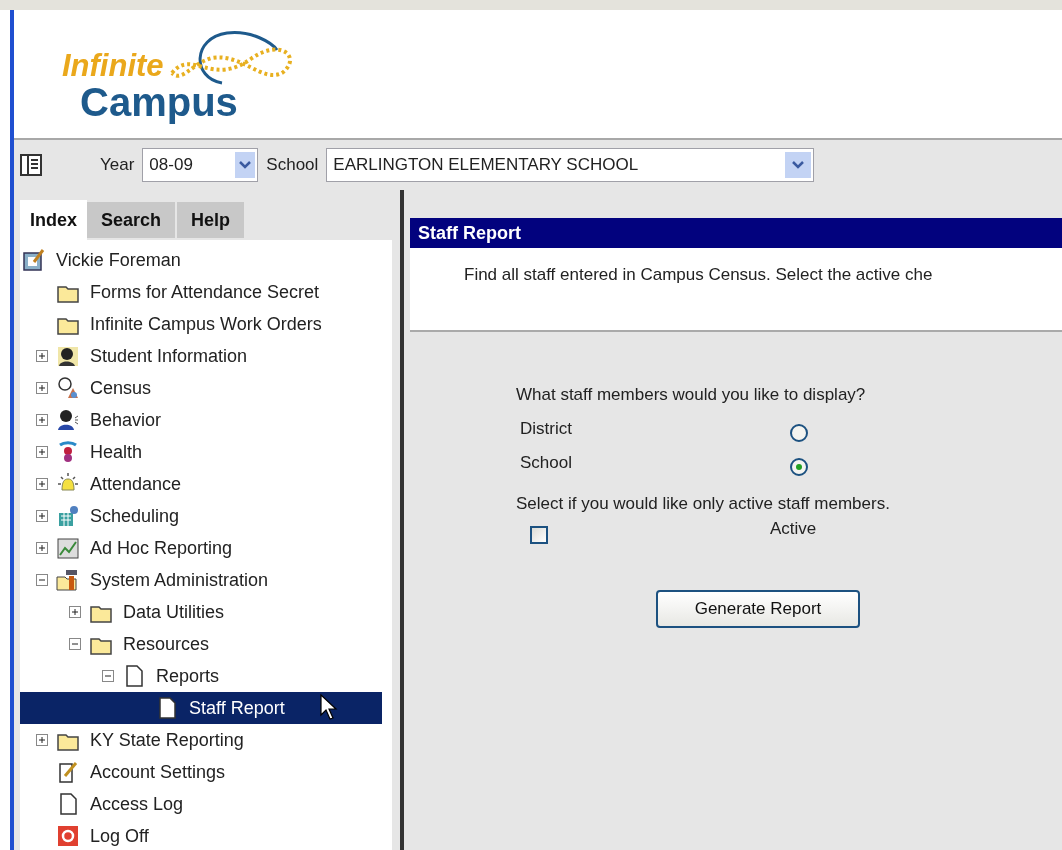 Image resolution: width=1062 pixels, height=850 pixels. I want to click on year-select: 08-09, so click(200, 165).